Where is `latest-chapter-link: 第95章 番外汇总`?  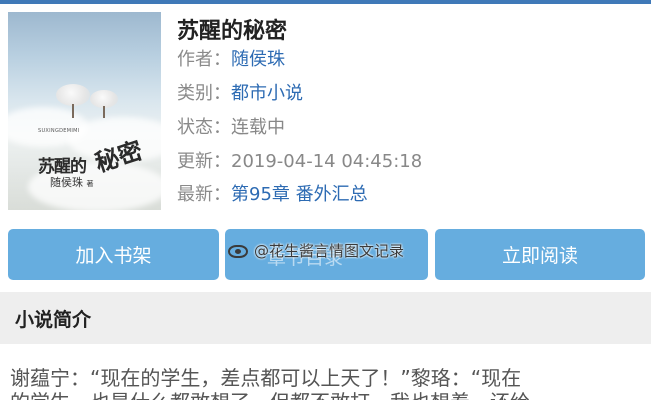
latest-chapter-link: 第95章 番外汇总 is located at coordinates (299, 194).